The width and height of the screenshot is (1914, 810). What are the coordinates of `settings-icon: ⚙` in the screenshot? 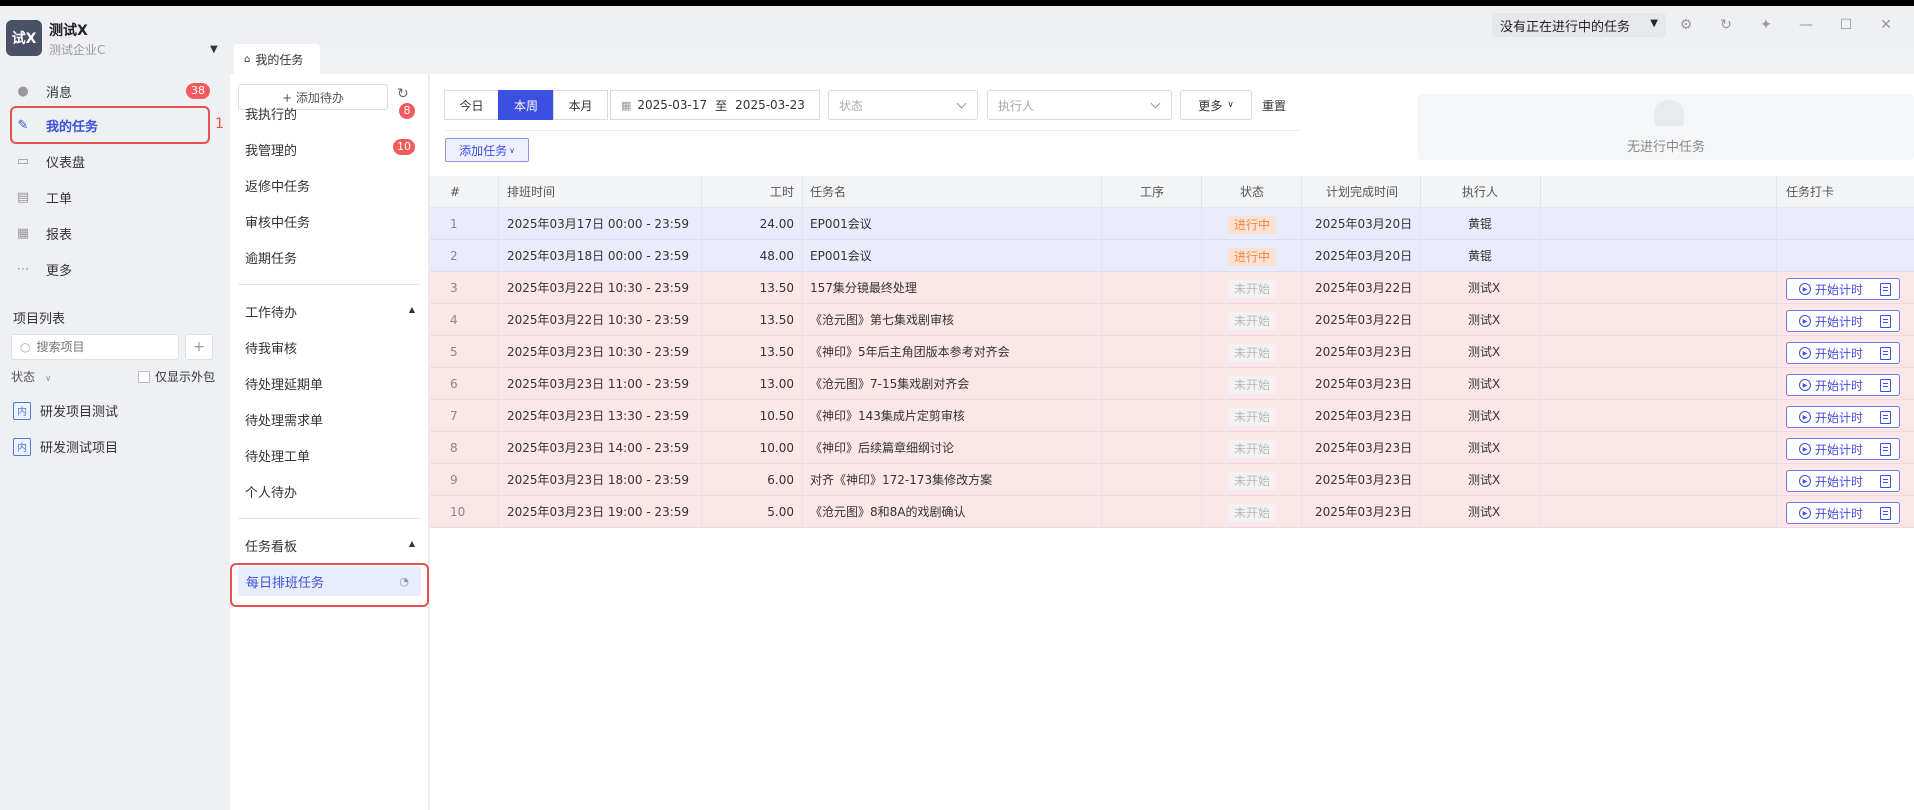 It's located at (1686, 25).